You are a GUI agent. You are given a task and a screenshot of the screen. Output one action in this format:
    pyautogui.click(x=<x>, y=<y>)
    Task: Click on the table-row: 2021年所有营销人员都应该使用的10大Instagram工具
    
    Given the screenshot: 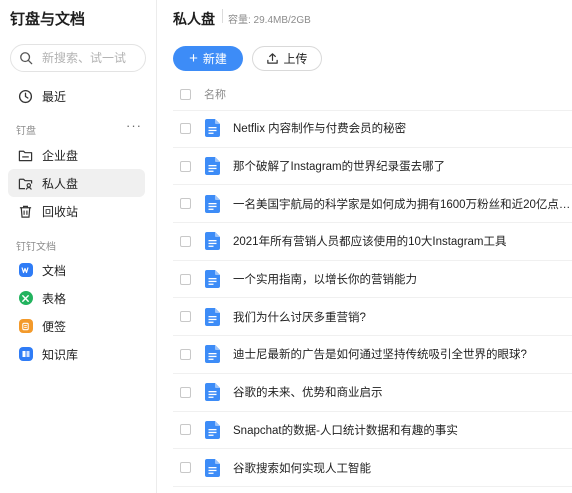 What is the action you would take?
    pyautogui.click(x=372, y=242)
    